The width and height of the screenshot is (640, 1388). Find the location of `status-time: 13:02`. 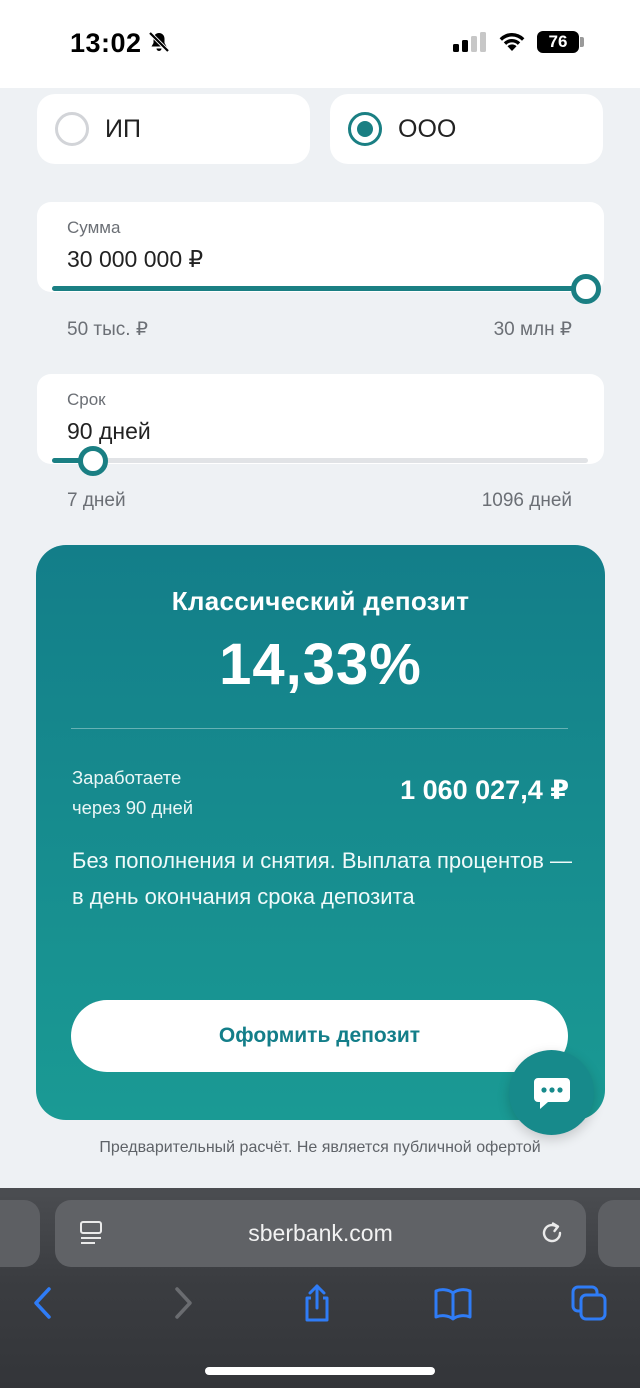

status-time: 13:02 is located at coordinates (106, 43).